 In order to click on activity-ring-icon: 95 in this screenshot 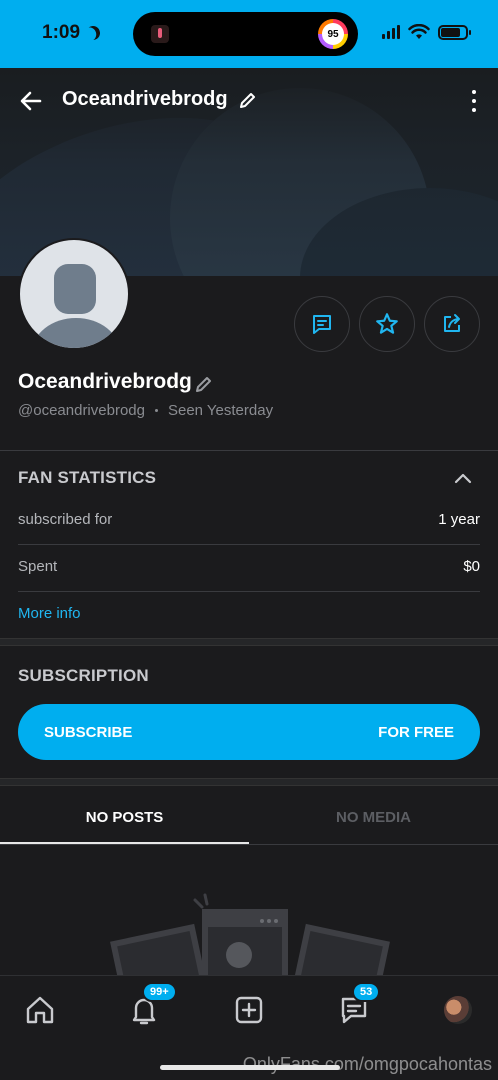, I will do `click(333, 34)`.